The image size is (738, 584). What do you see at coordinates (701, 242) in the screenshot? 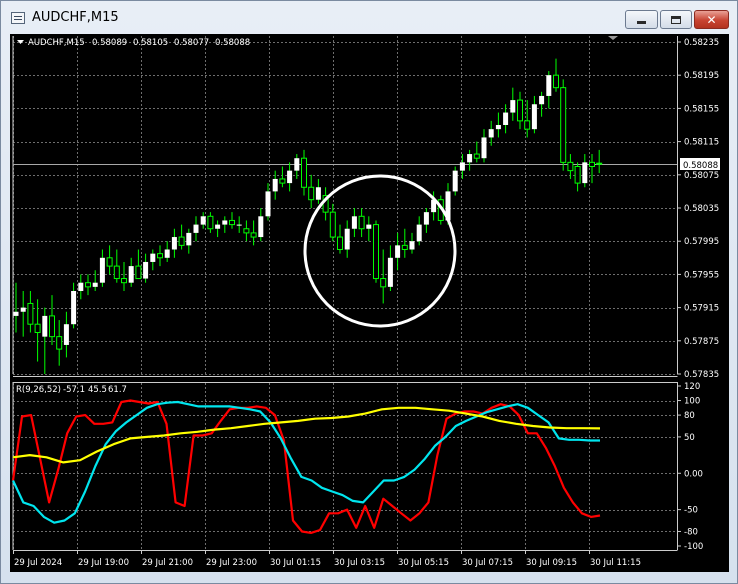
I see `price-tick-label: 0.57995` at bounding box center [701, 242].